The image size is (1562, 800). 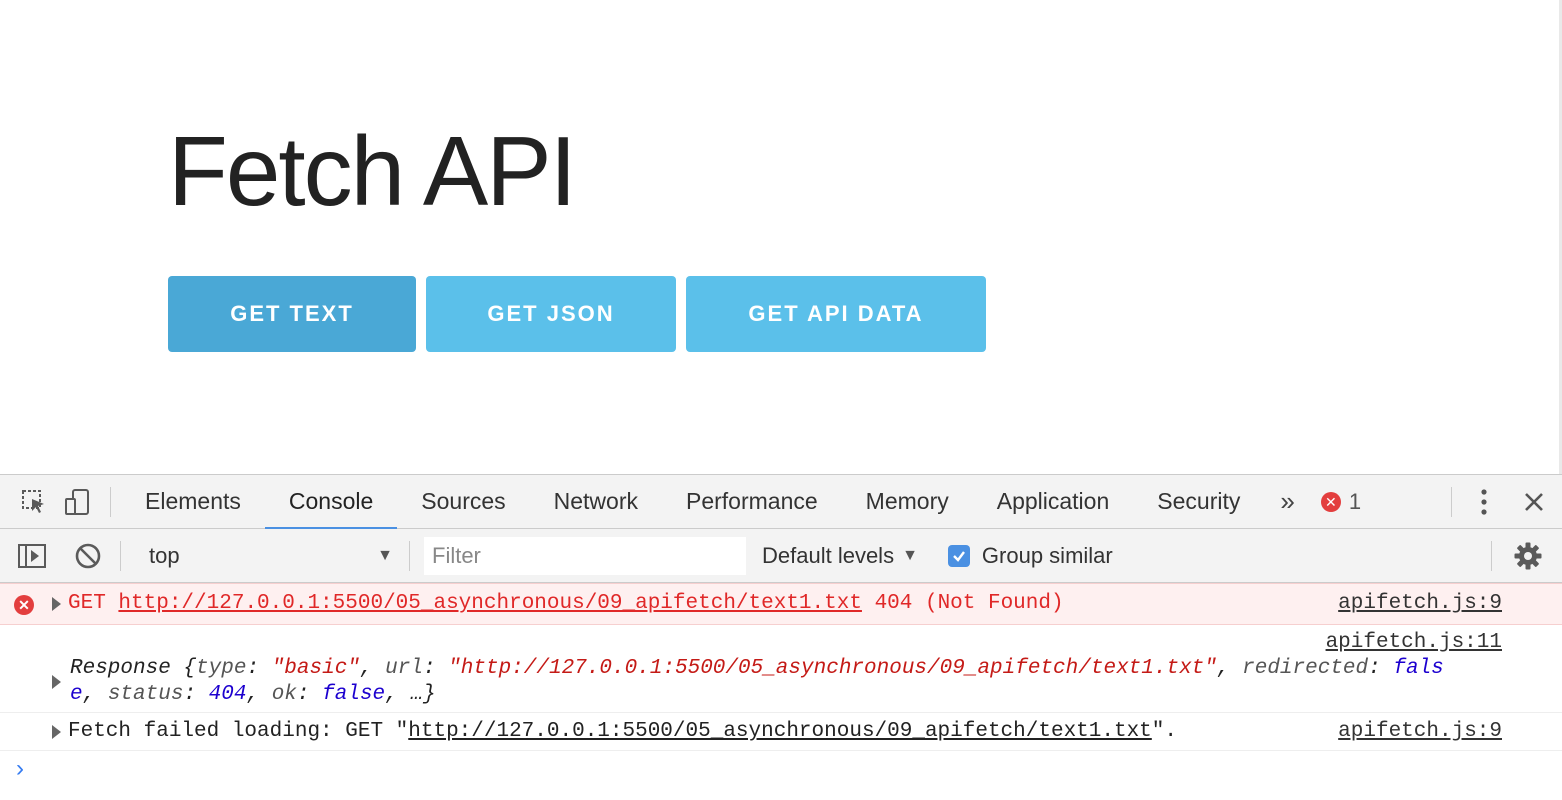 I want to click on filter-input, so click(x=585, y=555).